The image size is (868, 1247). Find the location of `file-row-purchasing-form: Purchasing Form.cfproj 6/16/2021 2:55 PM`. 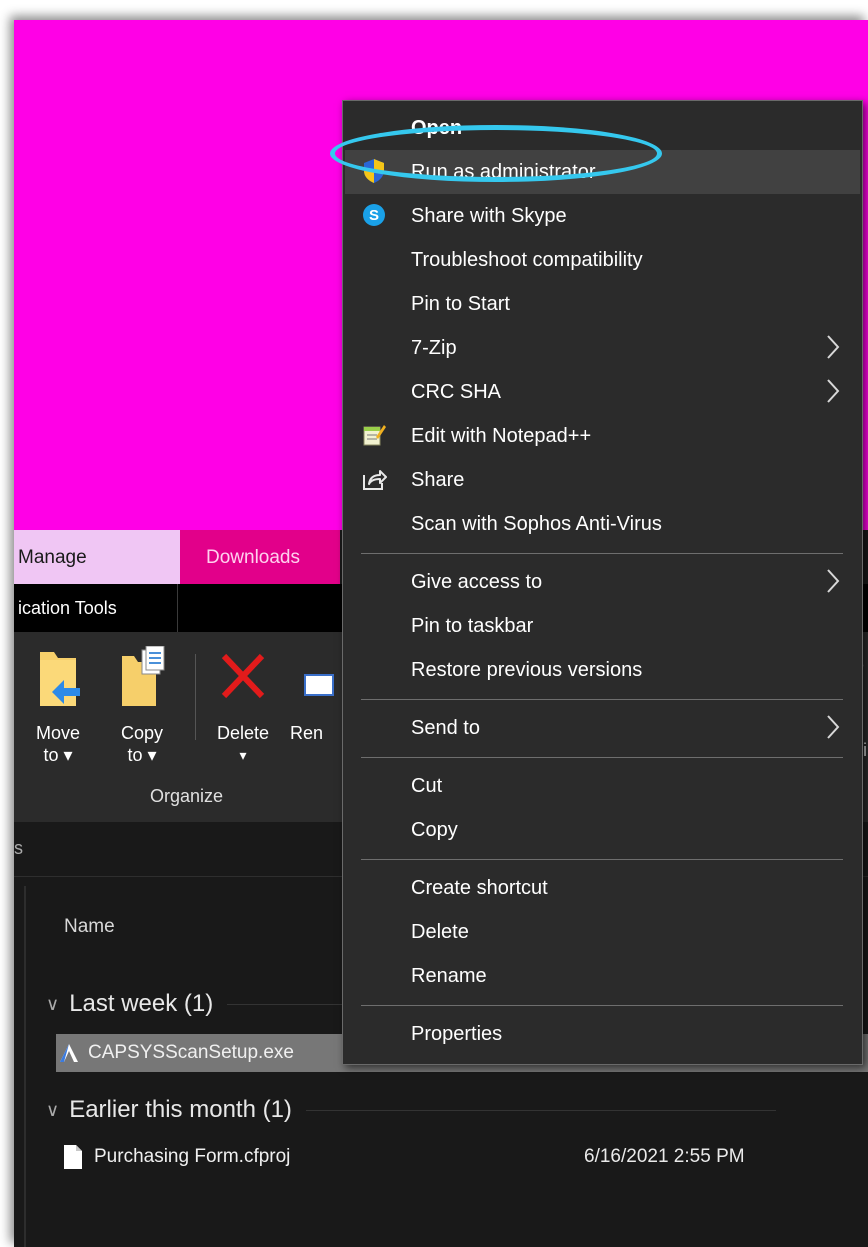

file-row-purchasing-form: Purchasing Form.cfproj 6/16/2021 2:55 PM is located at coordinates (462, 1157).